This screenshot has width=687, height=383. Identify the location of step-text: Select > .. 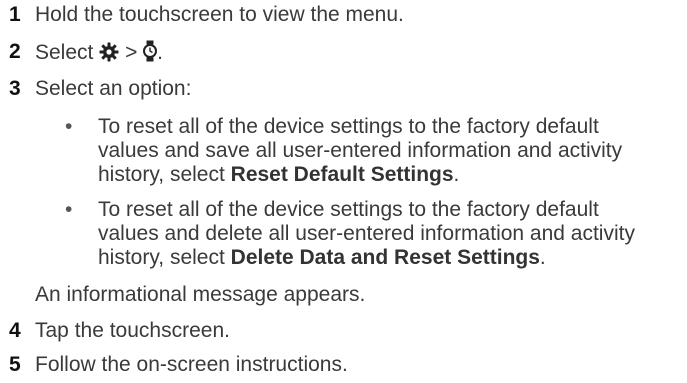
(99, 54).